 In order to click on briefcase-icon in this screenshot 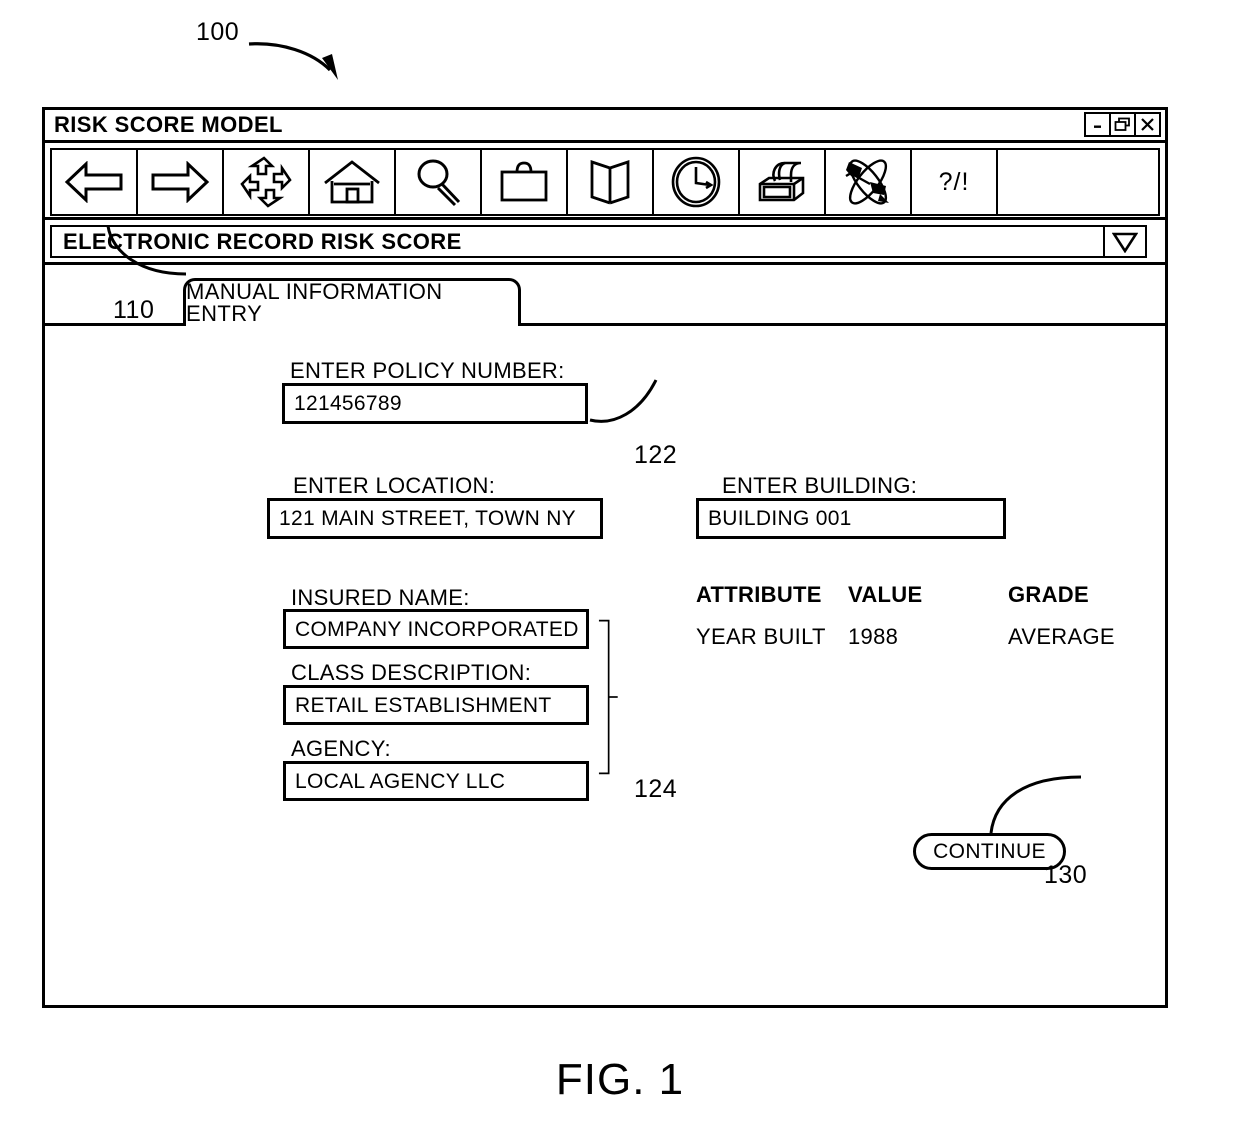, I will do `click(524, 181)`.